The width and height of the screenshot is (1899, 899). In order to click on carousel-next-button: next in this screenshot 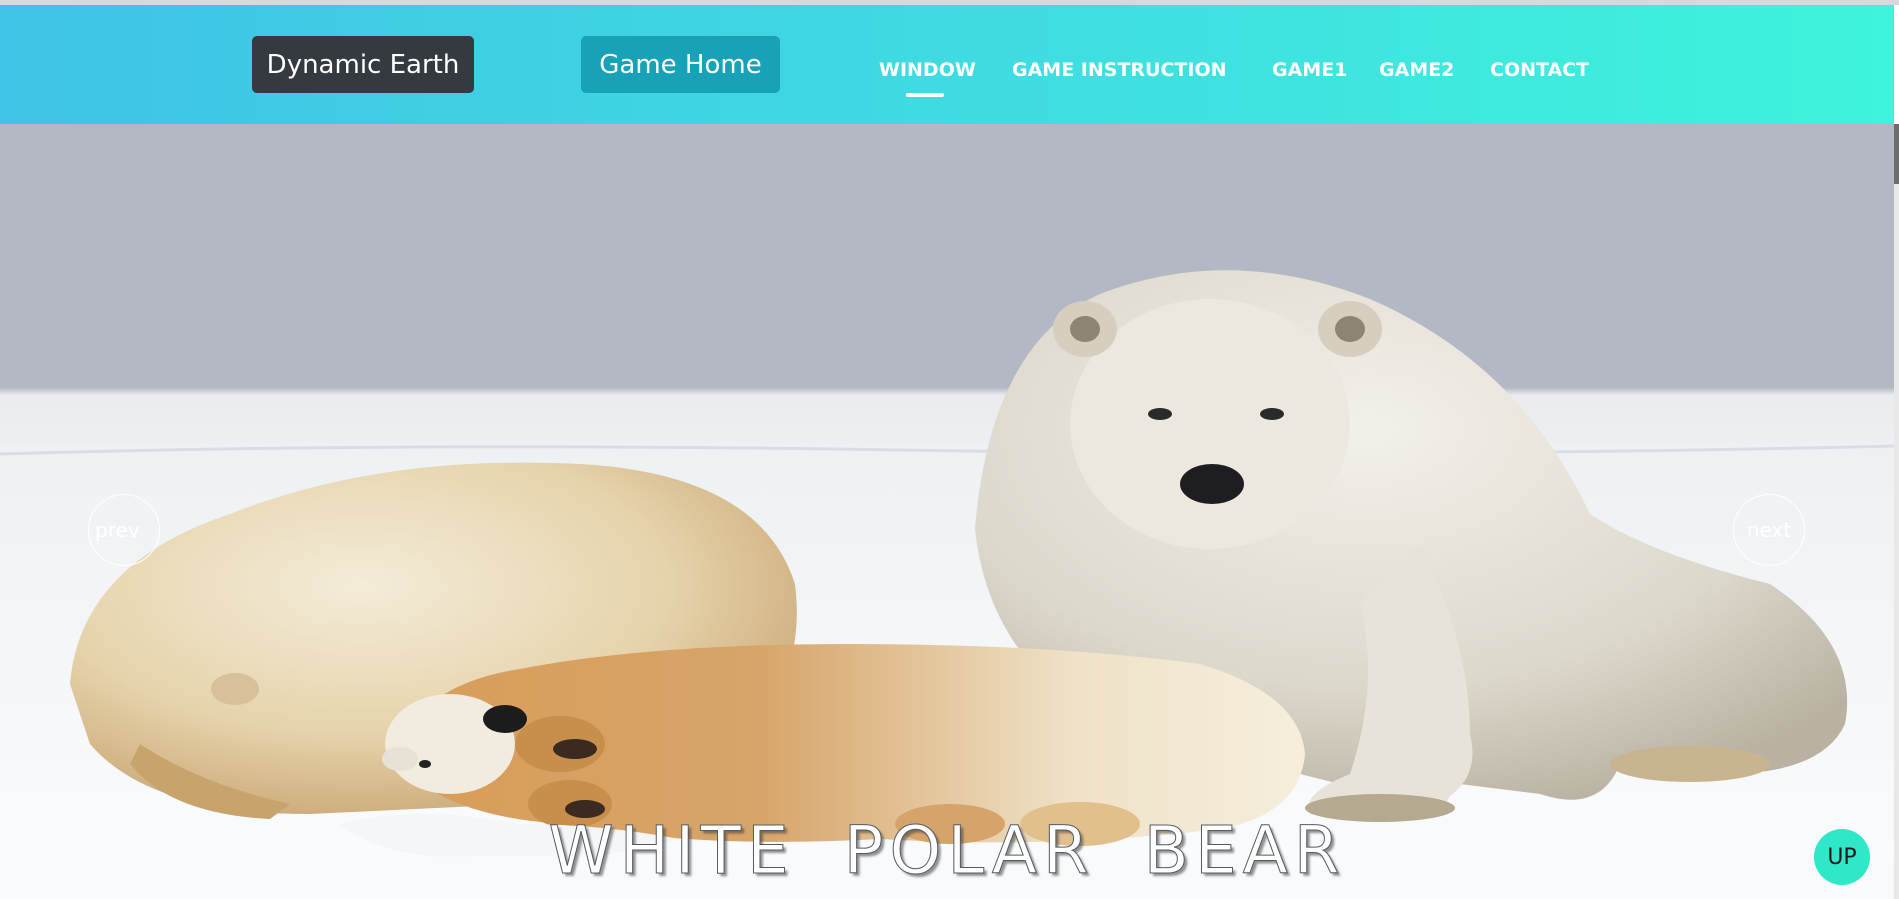, I will do `click(1769, 530)`.